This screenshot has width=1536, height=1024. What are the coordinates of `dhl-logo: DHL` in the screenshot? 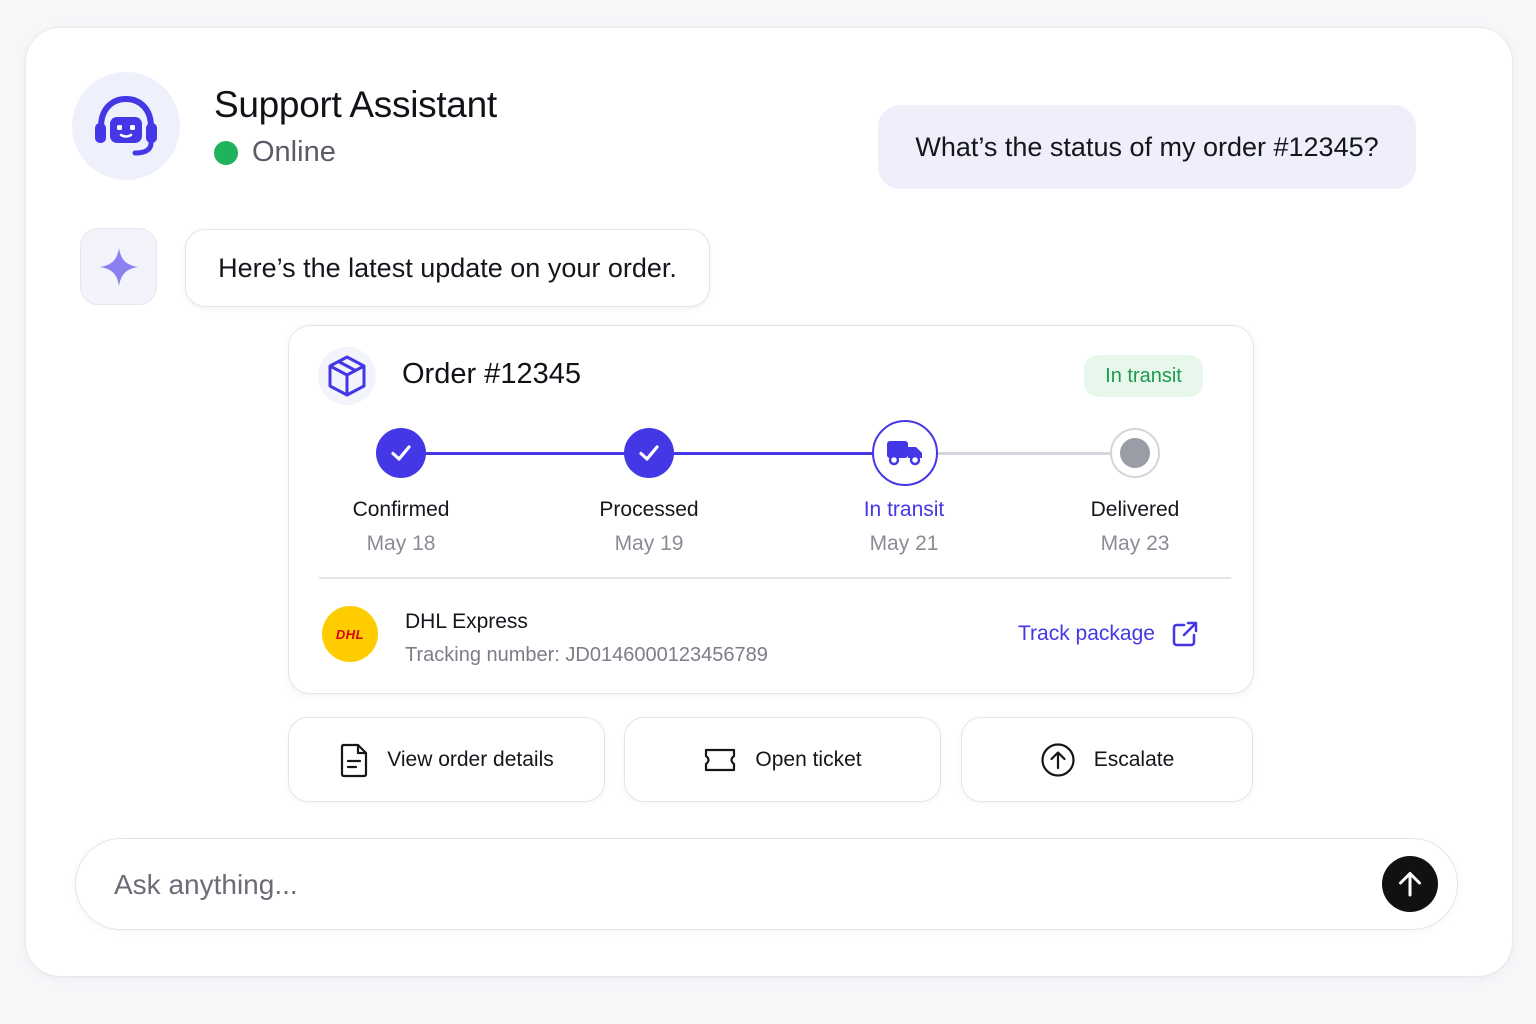 It's located at (350, 634).